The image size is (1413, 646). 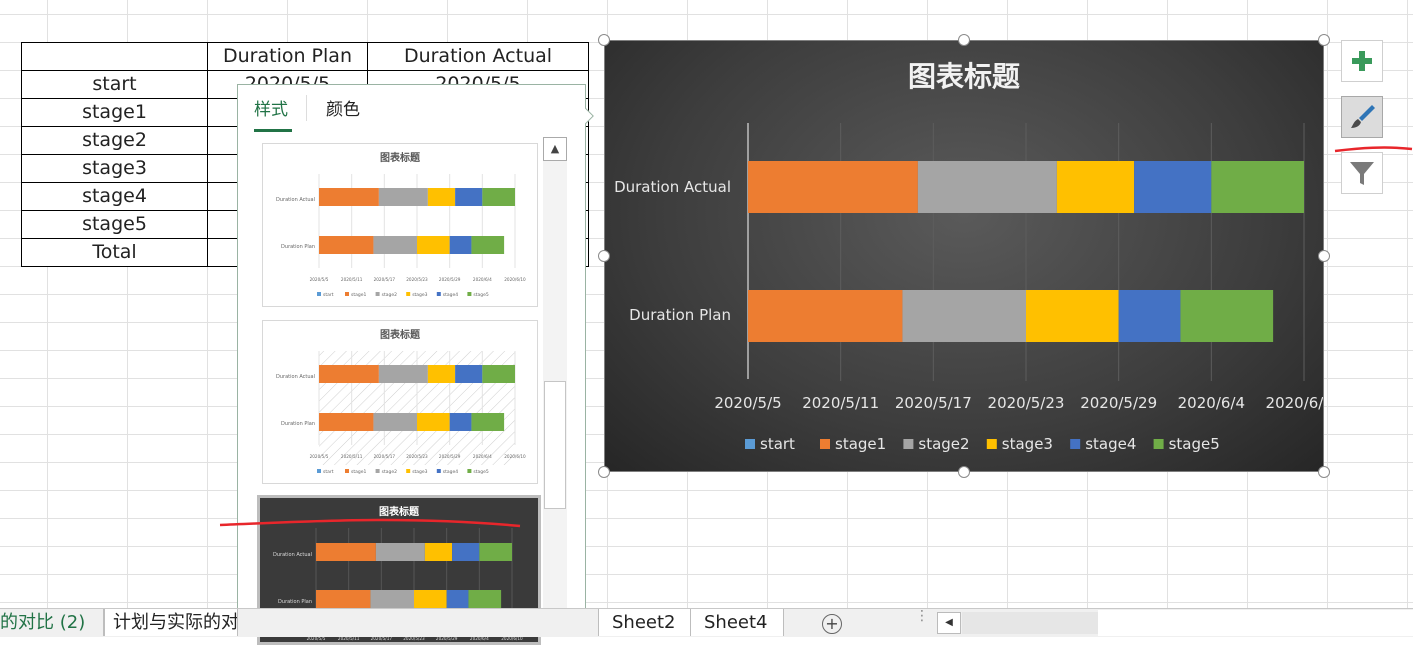 What do you see at coordinates (1027, 444) in the screenshot?
I see `legend-entry-stage3: stage3` at bounding box center [1027, 444].